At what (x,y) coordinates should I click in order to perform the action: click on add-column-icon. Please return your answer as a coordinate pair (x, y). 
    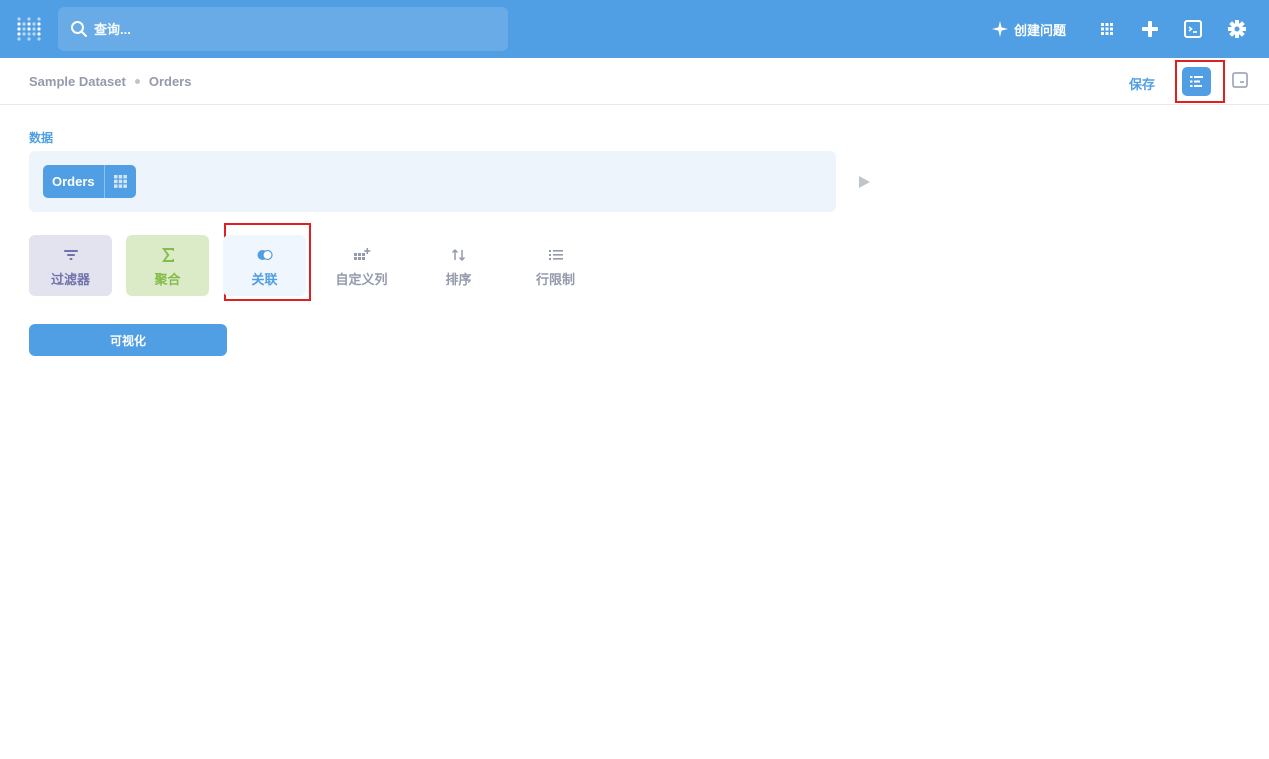
    Looking at the image, I should click on (361, 254).